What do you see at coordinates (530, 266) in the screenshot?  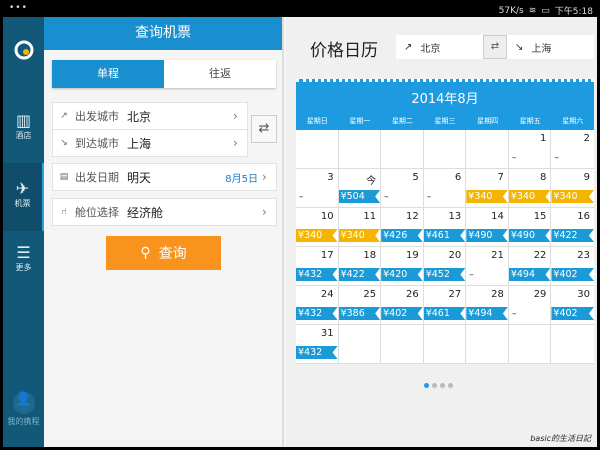 I see `calendar-day: 22 ¥494` at bounding box center [530, 266].